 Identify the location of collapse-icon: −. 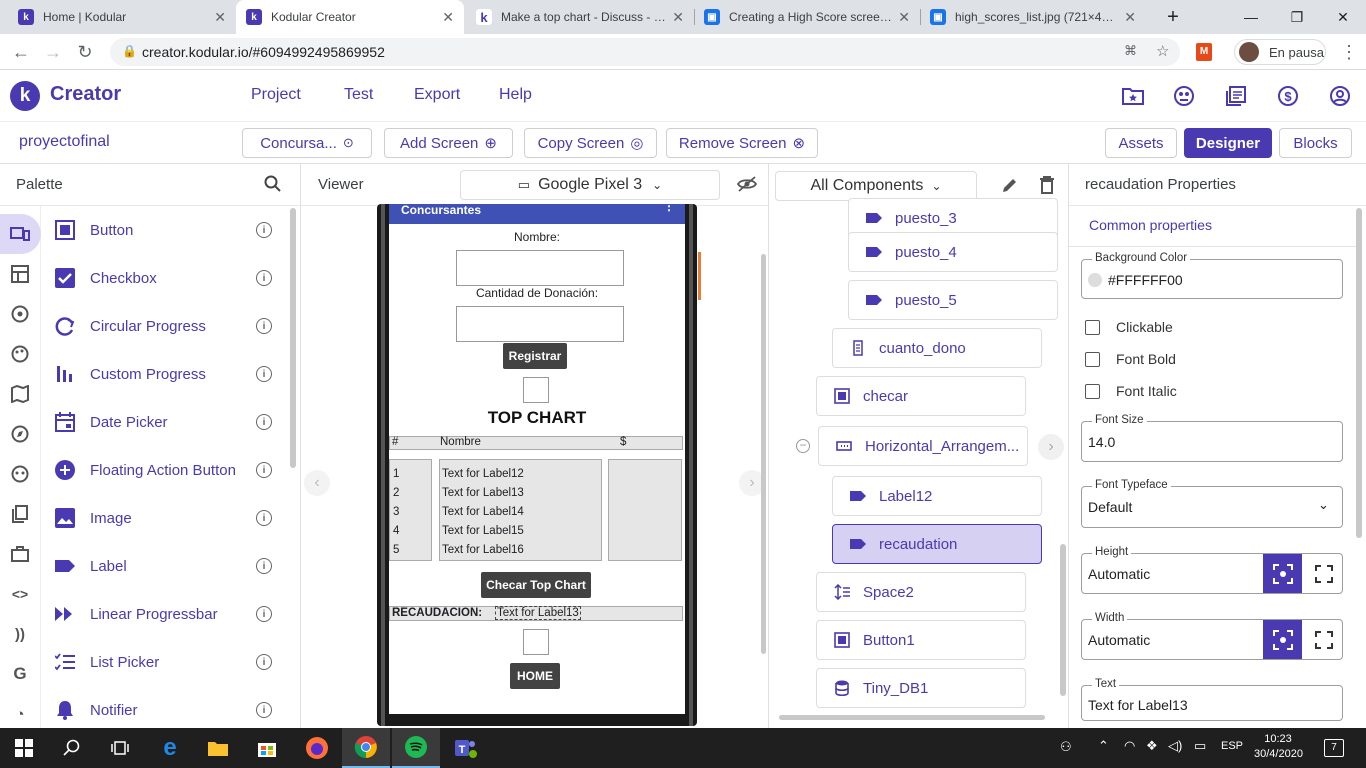
(803, 446).